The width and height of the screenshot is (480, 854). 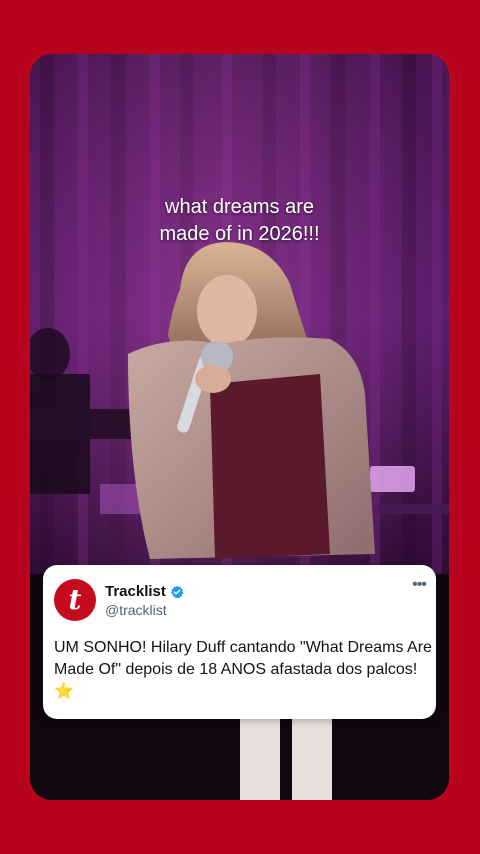 What do you see at coordinates (239, 234) in the screenshot?
I see `caption-line-2: made of in 2026!!!` at bounding box center [239, 234].